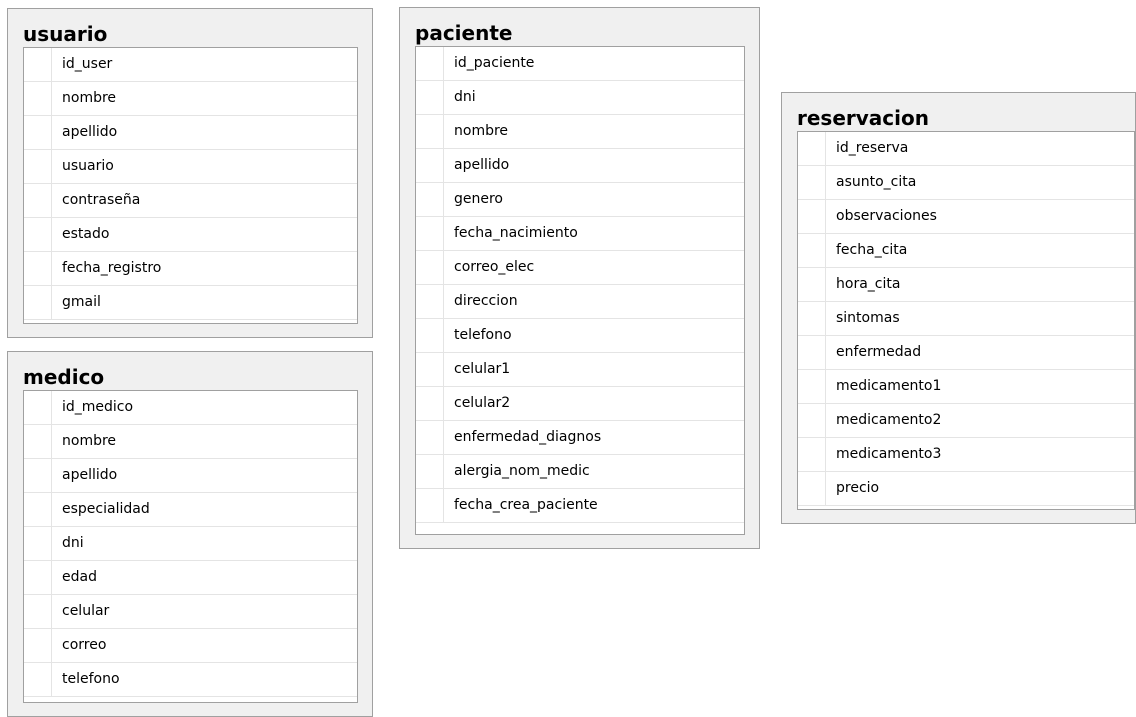 The height and width of the screenshot is (717, 1136). Describe the element at coordinates (463, 33) in the screenshot. I see `table-title-paciente: paciente` at that location.